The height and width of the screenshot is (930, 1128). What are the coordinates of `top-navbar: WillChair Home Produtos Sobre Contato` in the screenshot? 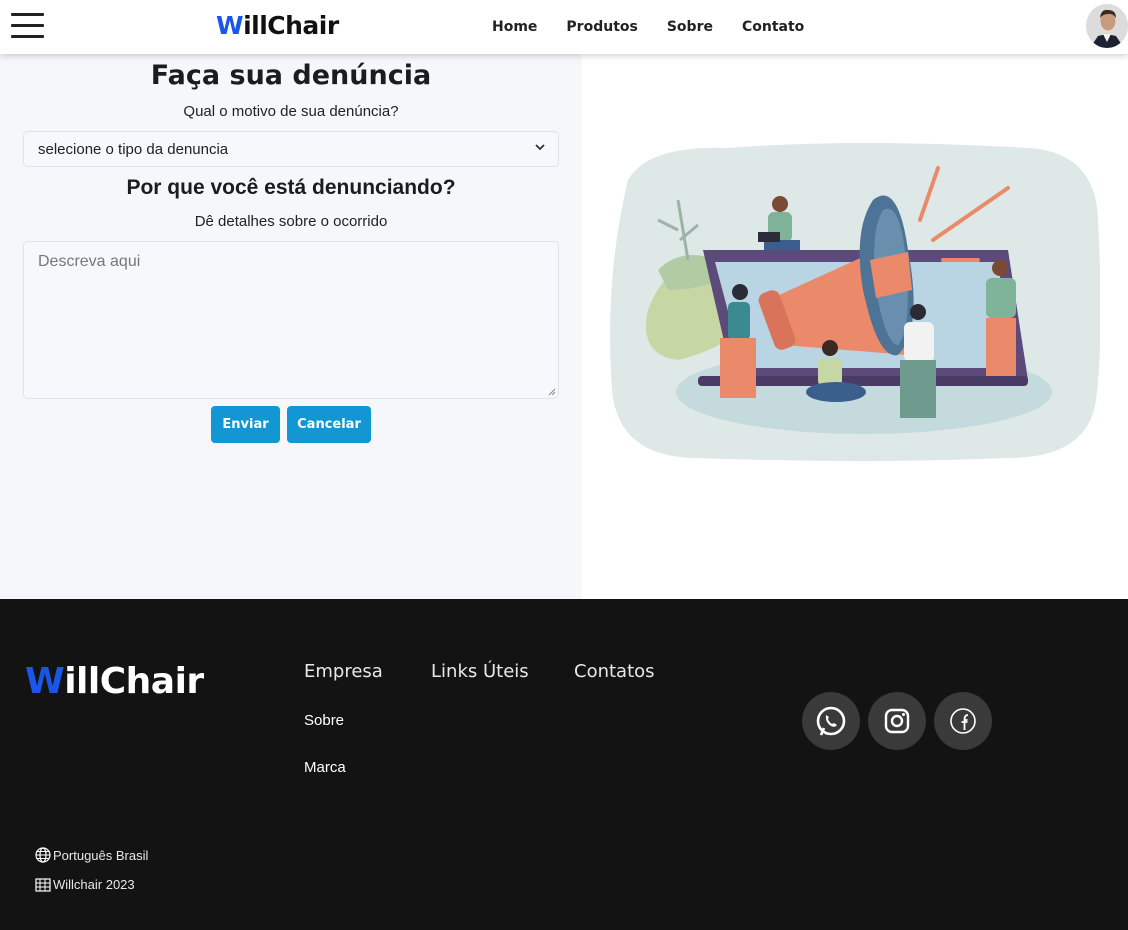 It's located at (564, 27).